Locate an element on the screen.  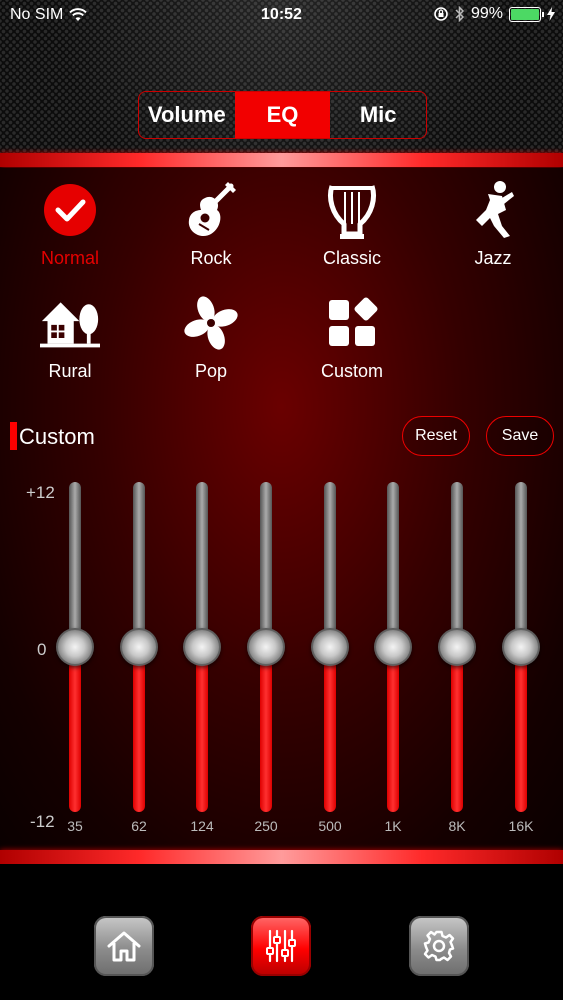
tab-eq: EQ is located at coordinates (282, 115).